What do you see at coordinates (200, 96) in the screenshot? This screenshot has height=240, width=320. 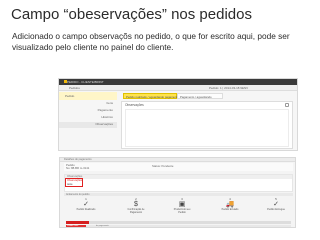 I see `tab-status-pagamento: Pagamento / aguardando` at bounding box center [200, 96].